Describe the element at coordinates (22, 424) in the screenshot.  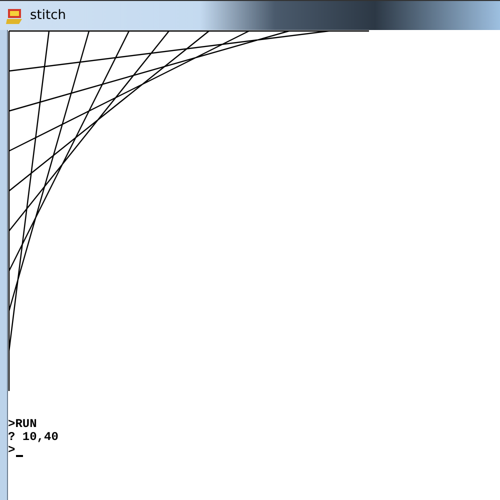
I see `console-line: >RUN` at that location.